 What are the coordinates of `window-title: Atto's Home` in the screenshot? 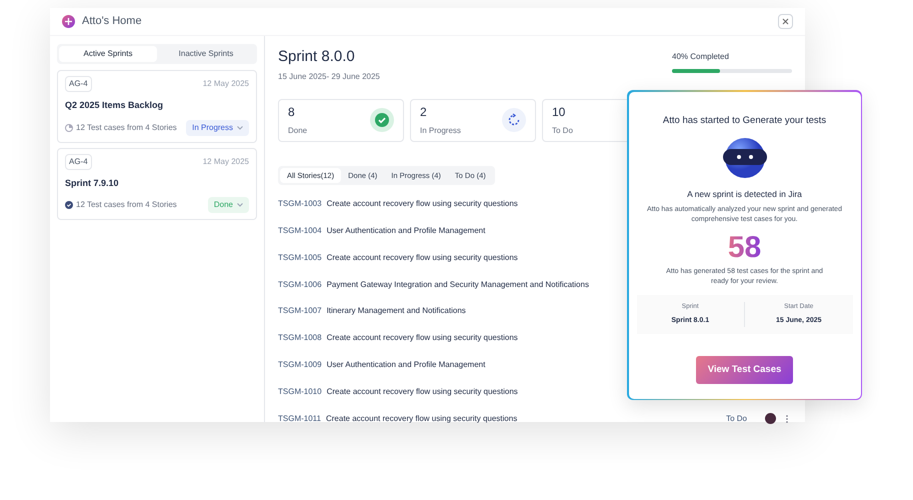 It's located at (112, 22).